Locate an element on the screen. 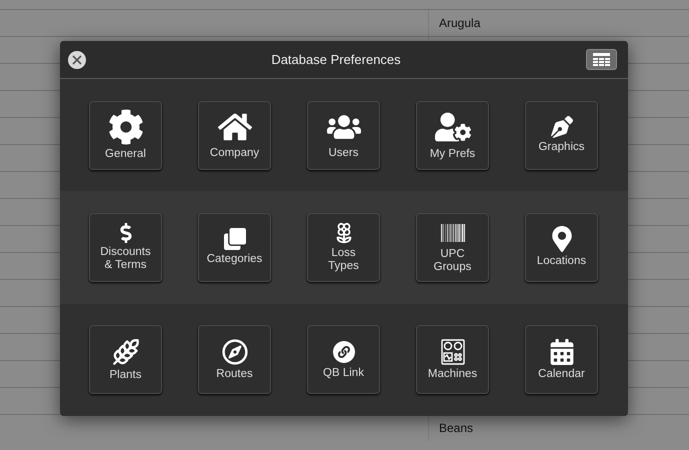  table-view-button is located at coordinates (601, 59).